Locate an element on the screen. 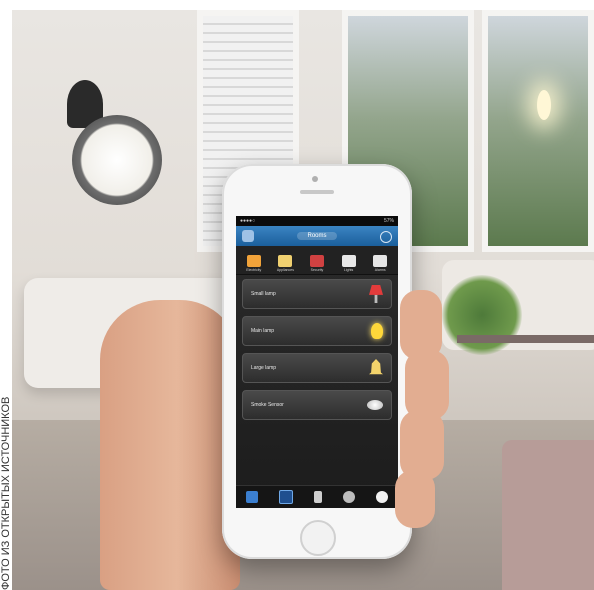 The height and width of the screenshot is (590, 594). category-lights: Lights is located at coordinates (349, 263).